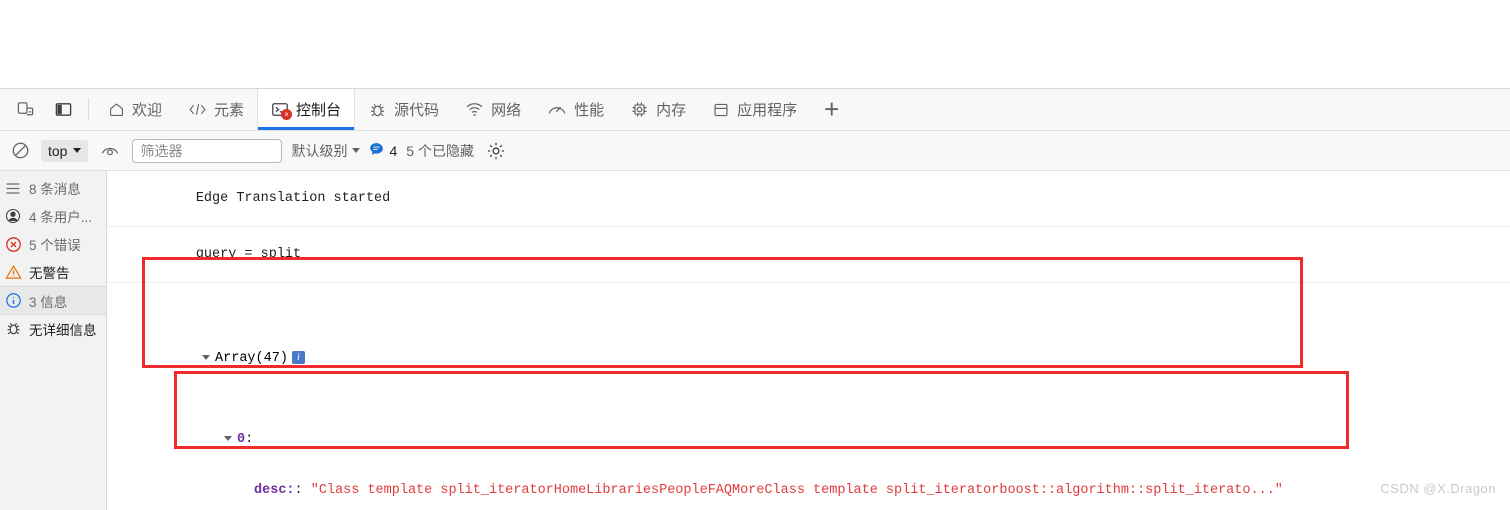  What do you see at coordinates (376, 150) in the screenshot?
I see `message-bubble-icon` at bounding box center [376, 150].